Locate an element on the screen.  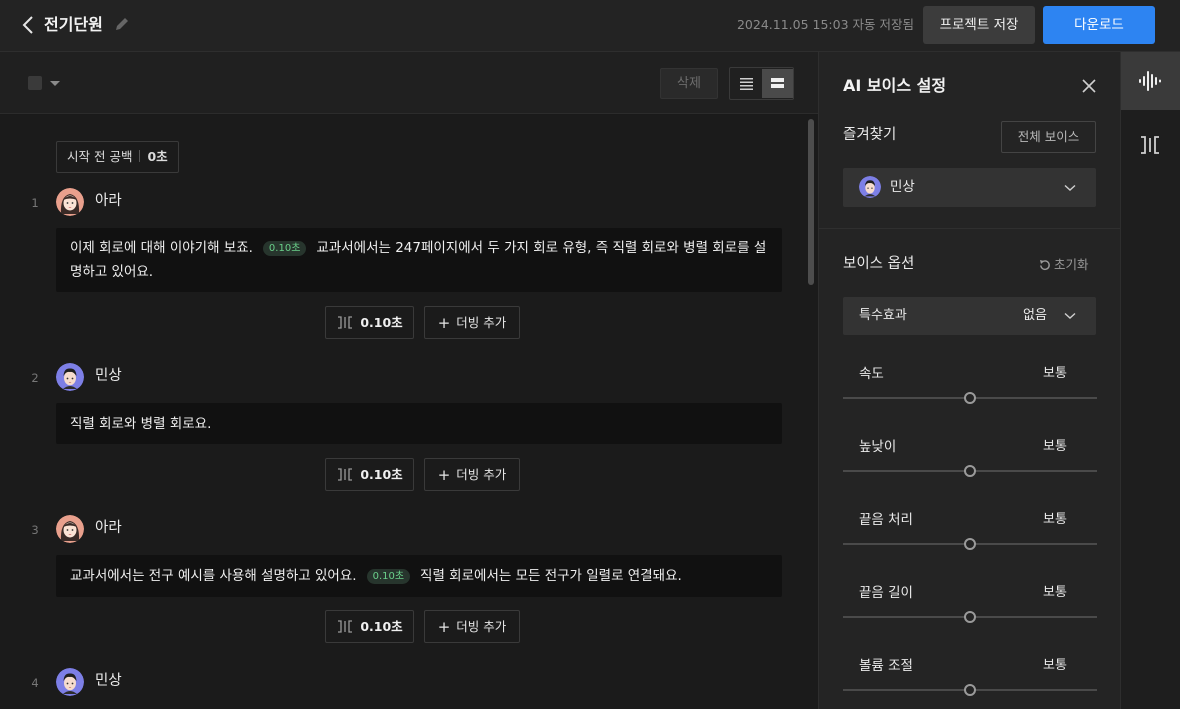
pitch-slider is located at coordinates (970, 471).